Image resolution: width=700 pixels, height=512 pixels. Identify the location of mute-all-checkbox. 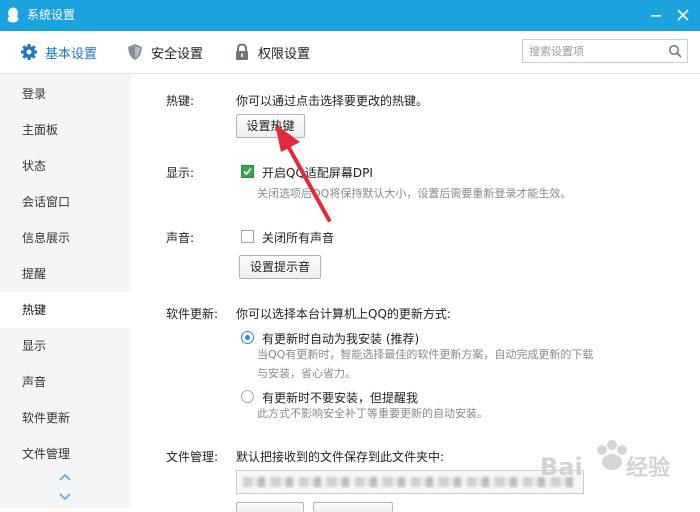
(247, 236).